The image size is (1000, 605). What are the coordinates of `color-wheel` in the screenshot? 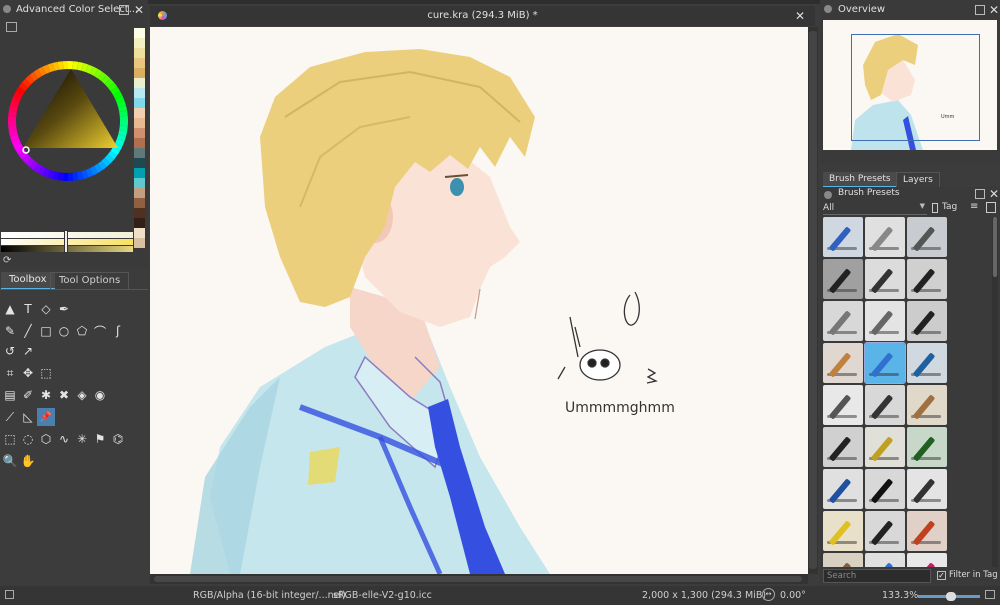 It's located at (68, 121).